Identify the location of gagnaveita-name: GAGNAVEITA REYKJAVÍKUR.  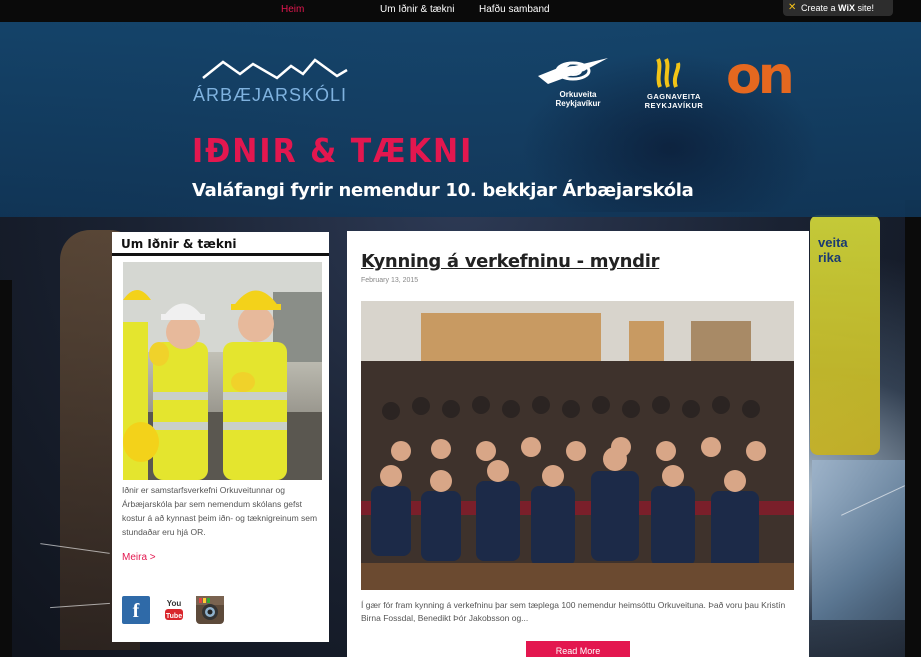
(674, 101).